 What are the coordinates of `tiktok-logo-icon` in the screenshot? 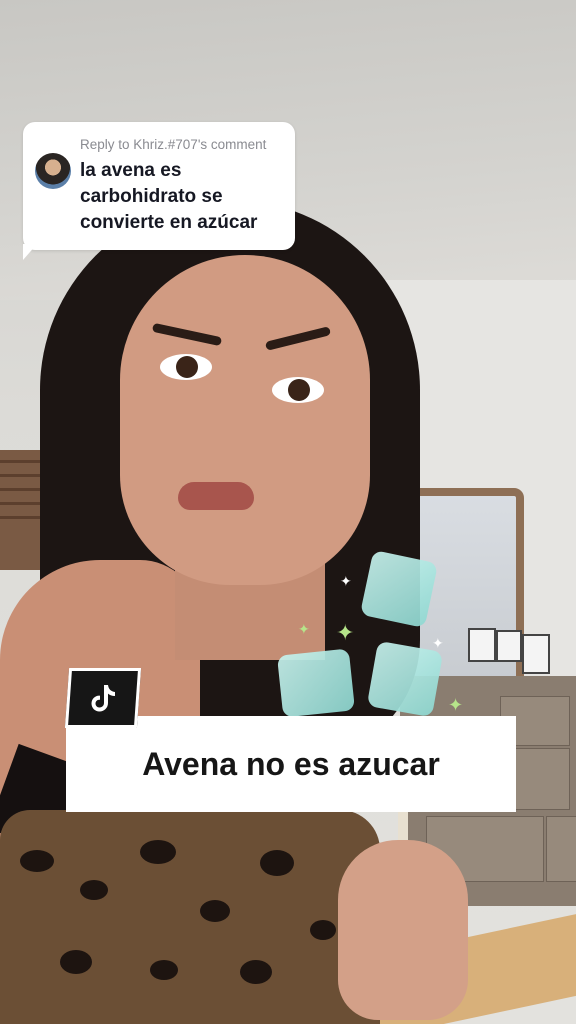 It's located at (103, 698).